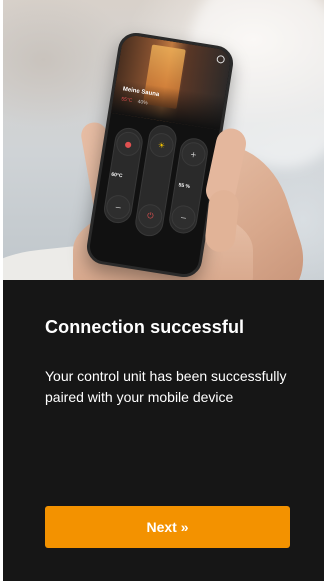 This screenshot has height=581, width=327. I want to click on next-button: Next », so click(167, 527).